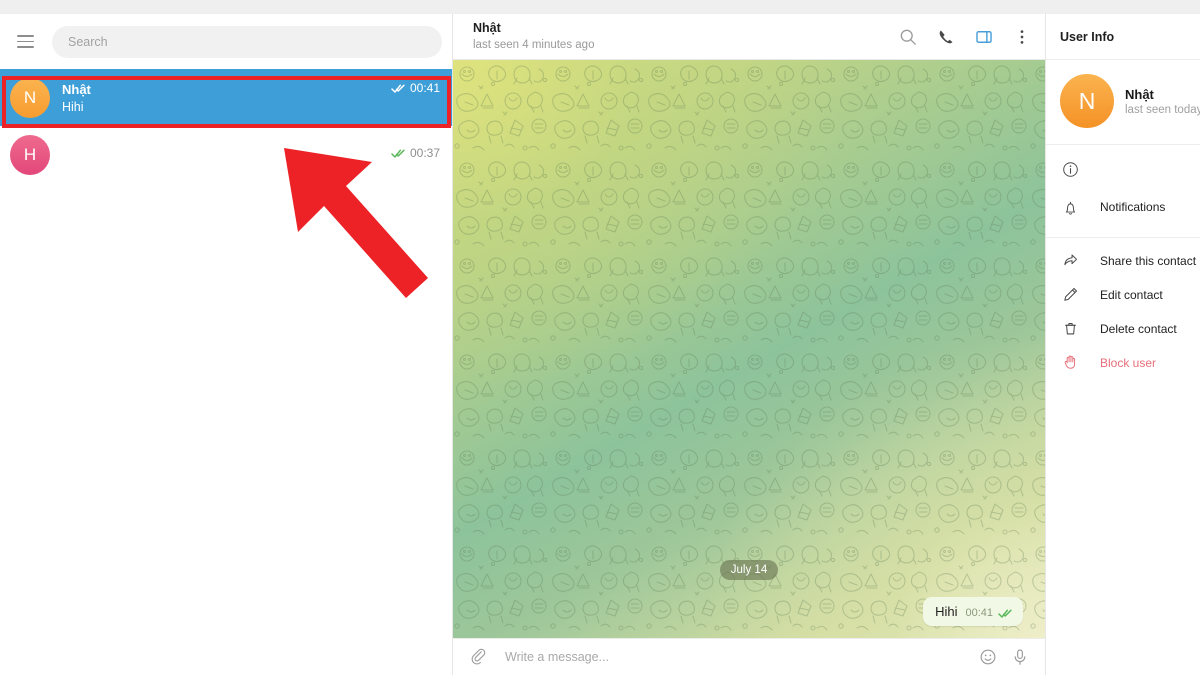 Image resolution: width=1200 pixels, height=675 pixels. What do you see at coordinates (88, 41) in the screenshot?
I see `search-placeholder: Search` at bounding box center [88, 41].